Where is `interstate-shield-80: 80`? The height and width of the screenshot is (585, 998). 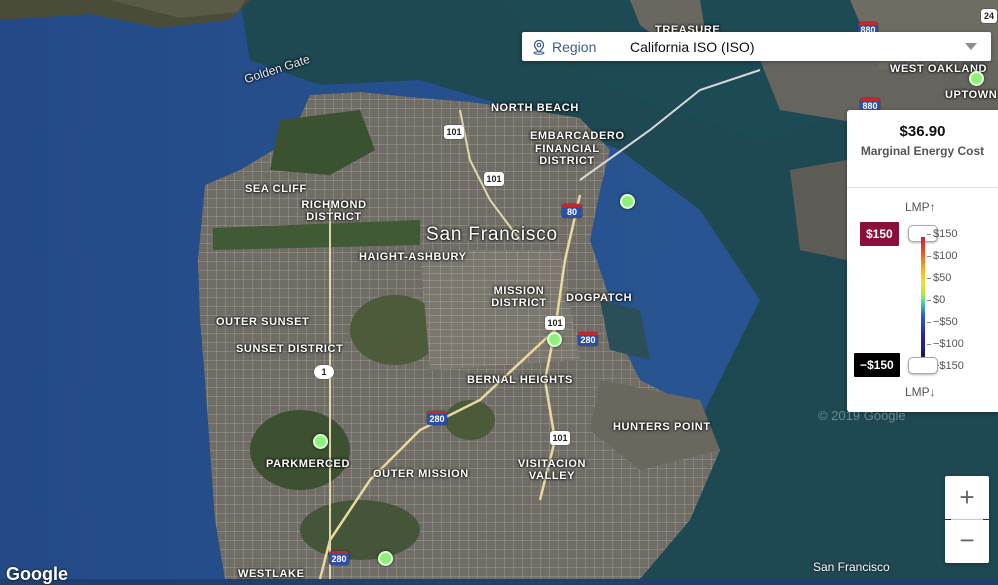
interstate-shield-80: 80 is located at coordinates (572, 211).